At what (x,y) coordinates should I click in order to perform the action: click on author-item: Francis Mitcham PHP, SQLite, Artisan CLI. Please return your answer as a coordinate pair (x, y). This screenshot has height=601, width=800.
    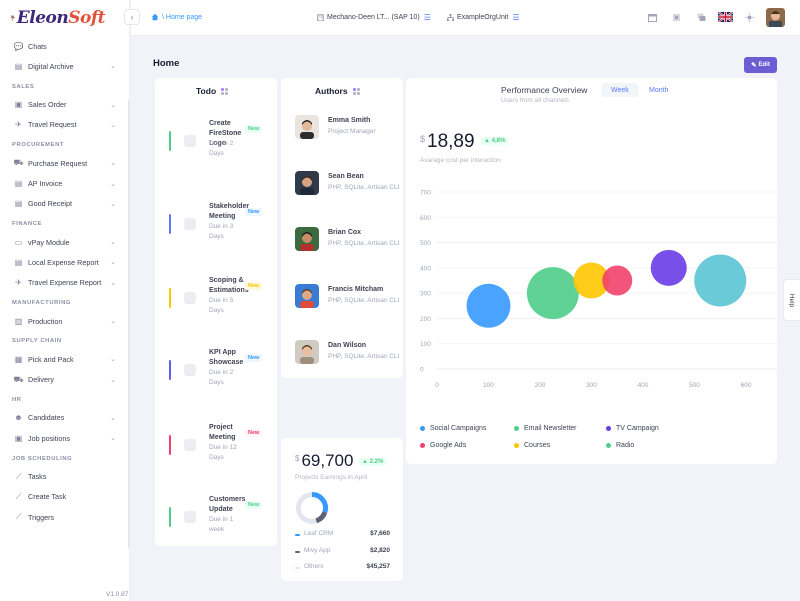
    Looking at the image, I should click on (349, 303).